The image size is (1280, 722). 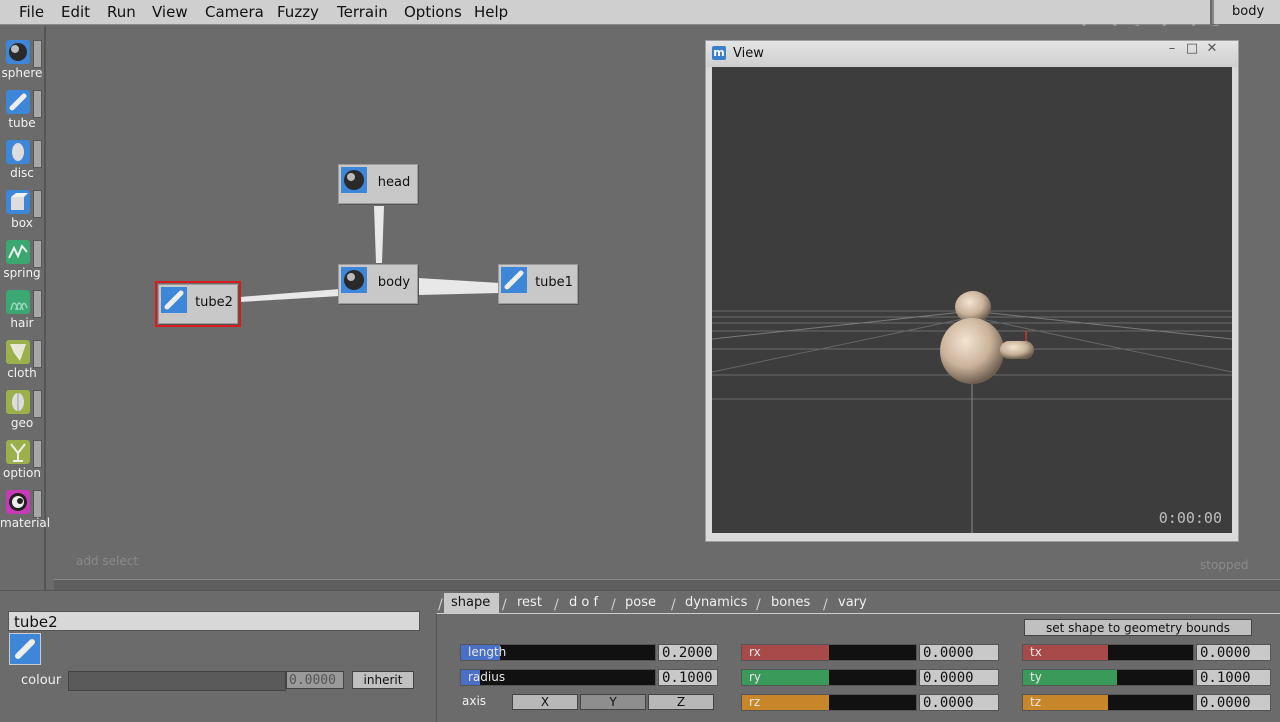 I want to click on maximize-icon: □, so click(x=1192, y=49).